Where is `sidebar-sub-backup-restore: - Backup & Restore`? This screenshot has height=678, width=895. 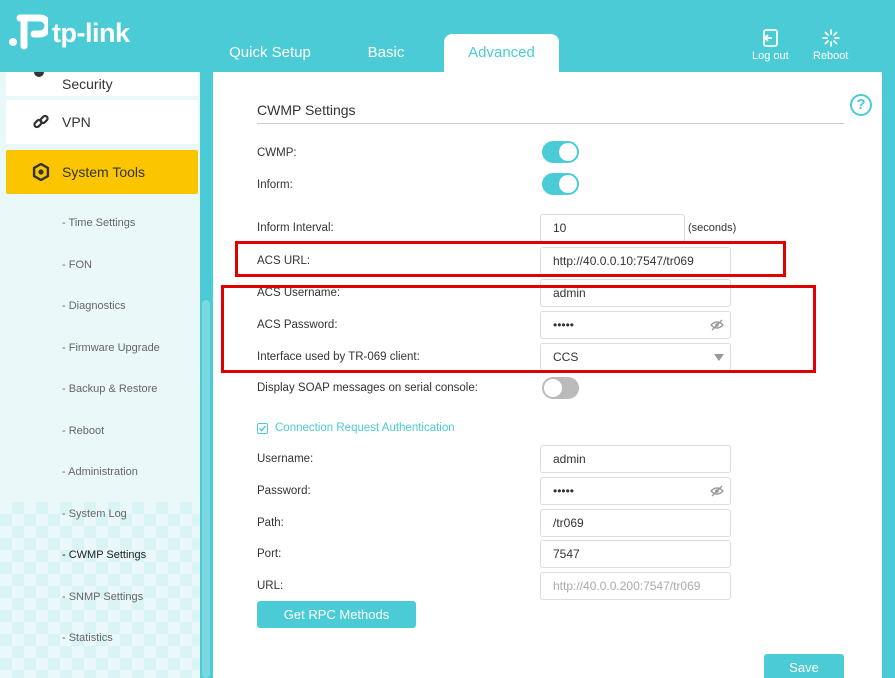 sidebar-sub-backup-restore: - Backup & Restore is located at coordinates (109, 389).